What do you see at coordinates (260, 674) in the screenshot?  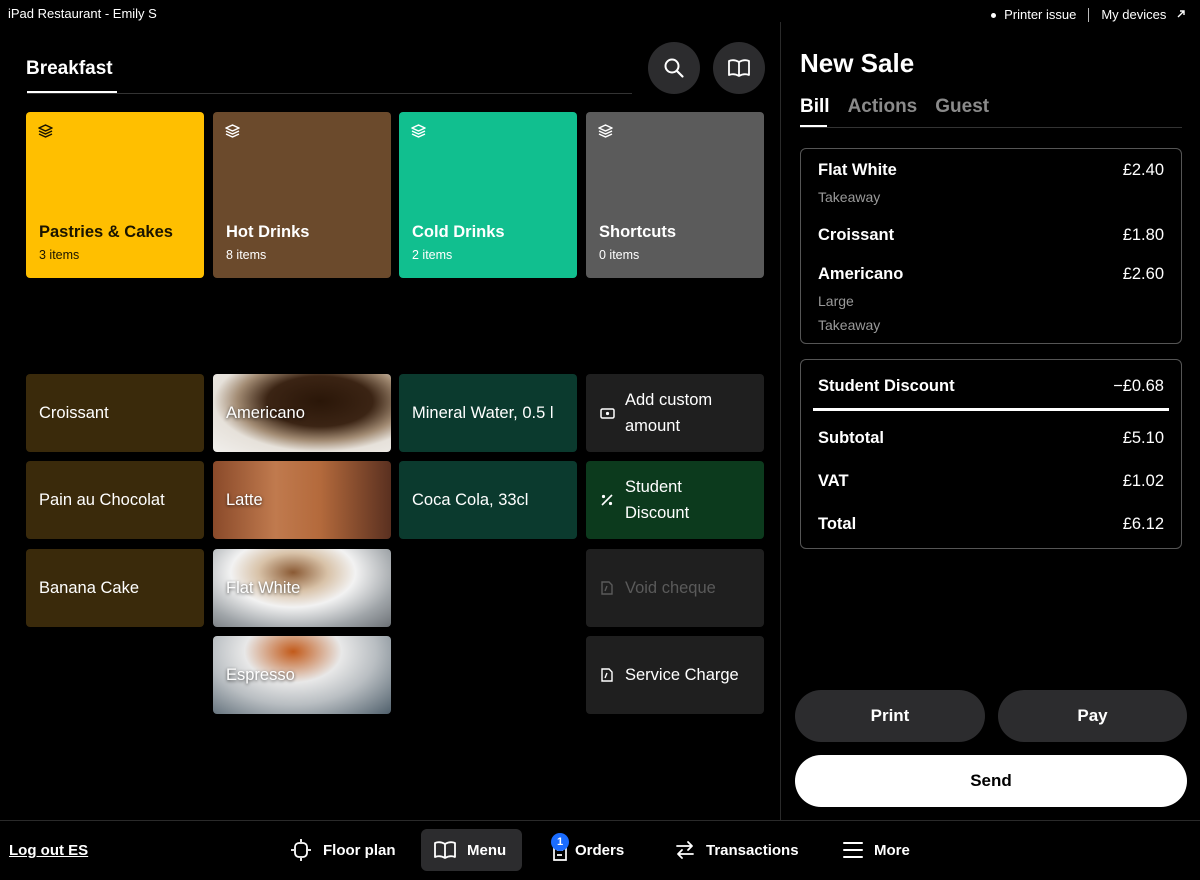 I see `item-label: Espresso` at bounding box center [260, 674].